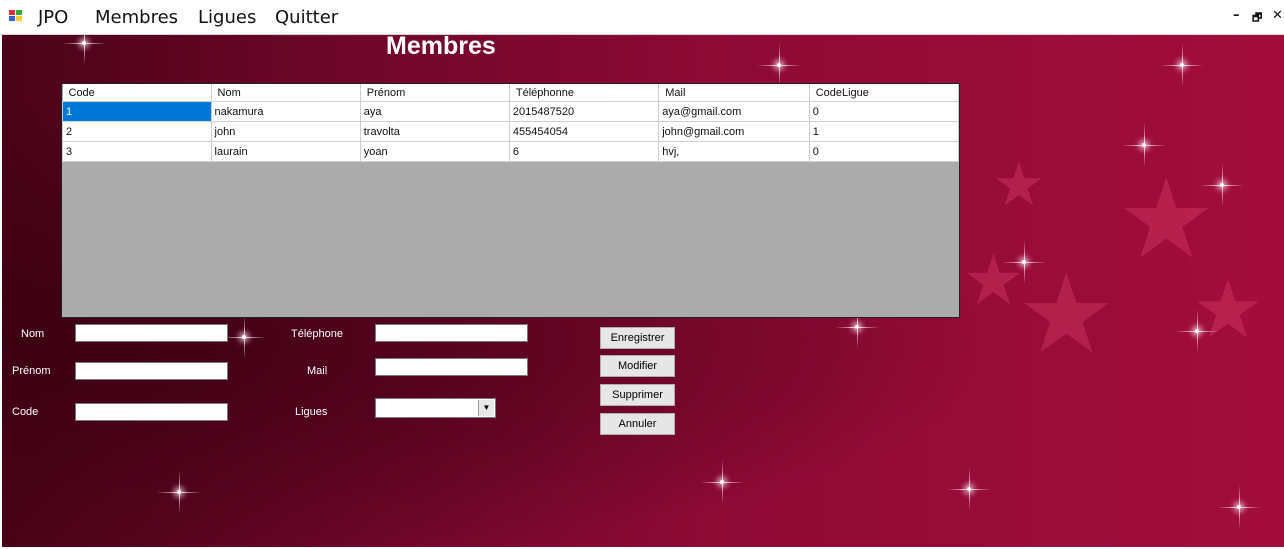 The width and height of the screenshot is (1284, 549). I want to click on save-button: Enregistrer, so click(637, 338).